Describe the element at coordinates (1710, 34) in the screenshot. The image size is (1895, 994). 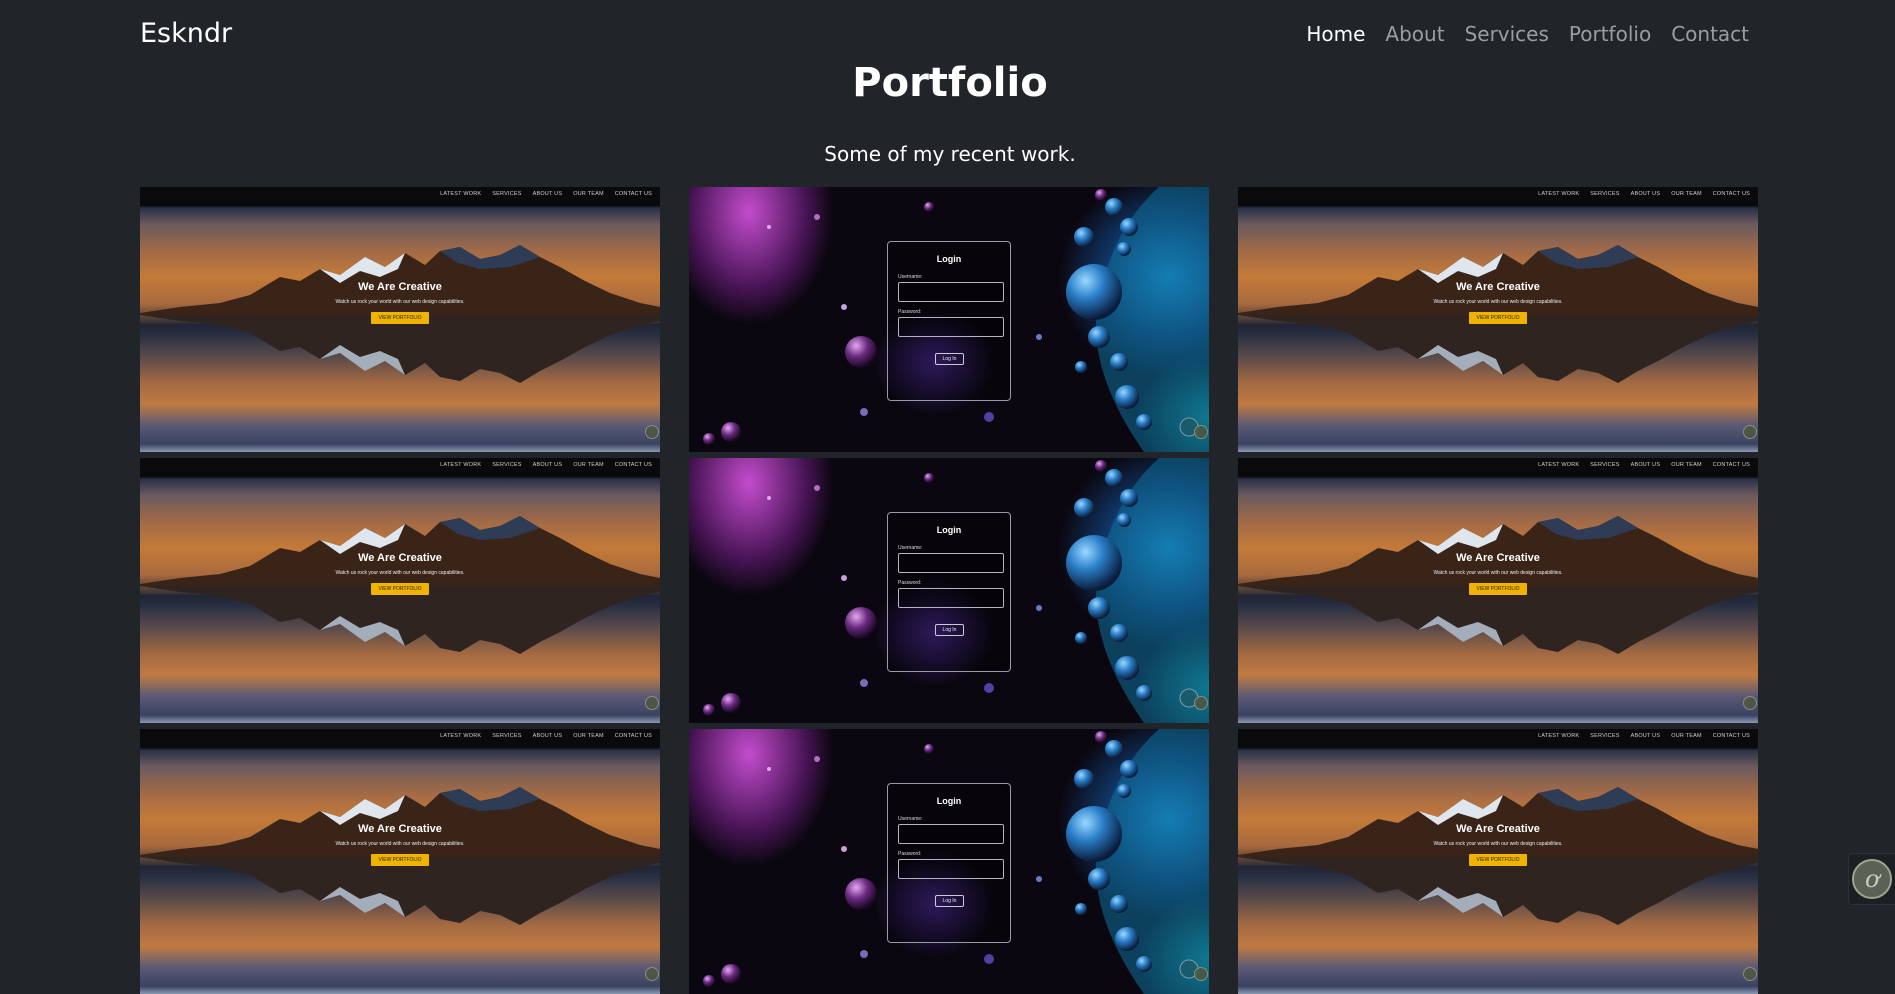
I see `nav-link-contact: Contact` at that location.